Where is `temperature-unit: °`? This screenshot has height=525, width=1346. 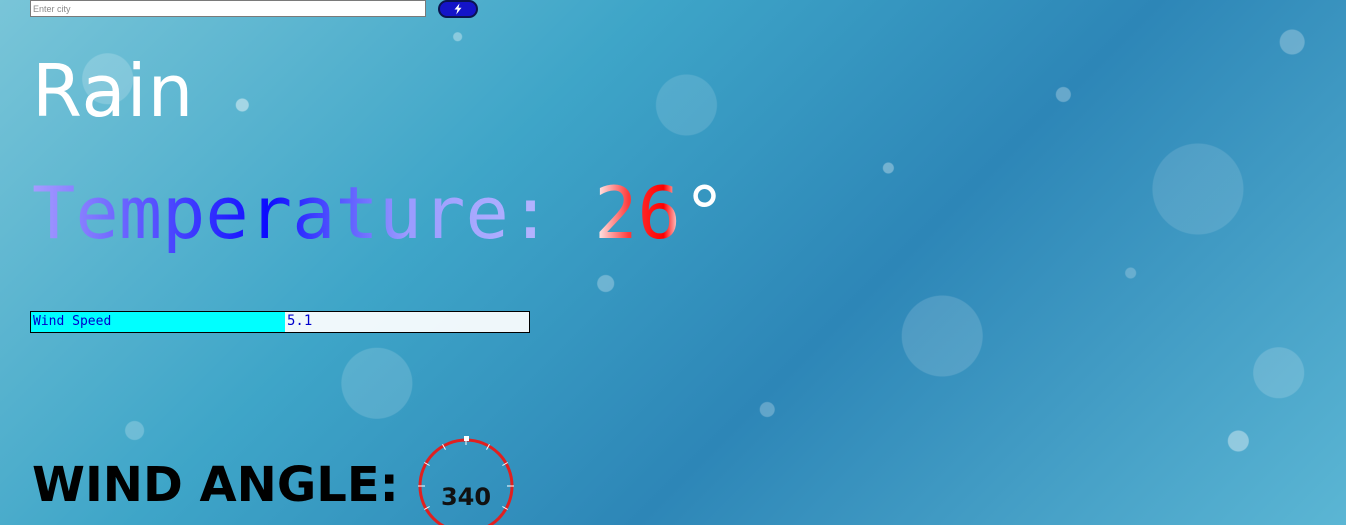 temperature-unit: ° is located at coordinates (704, 213).